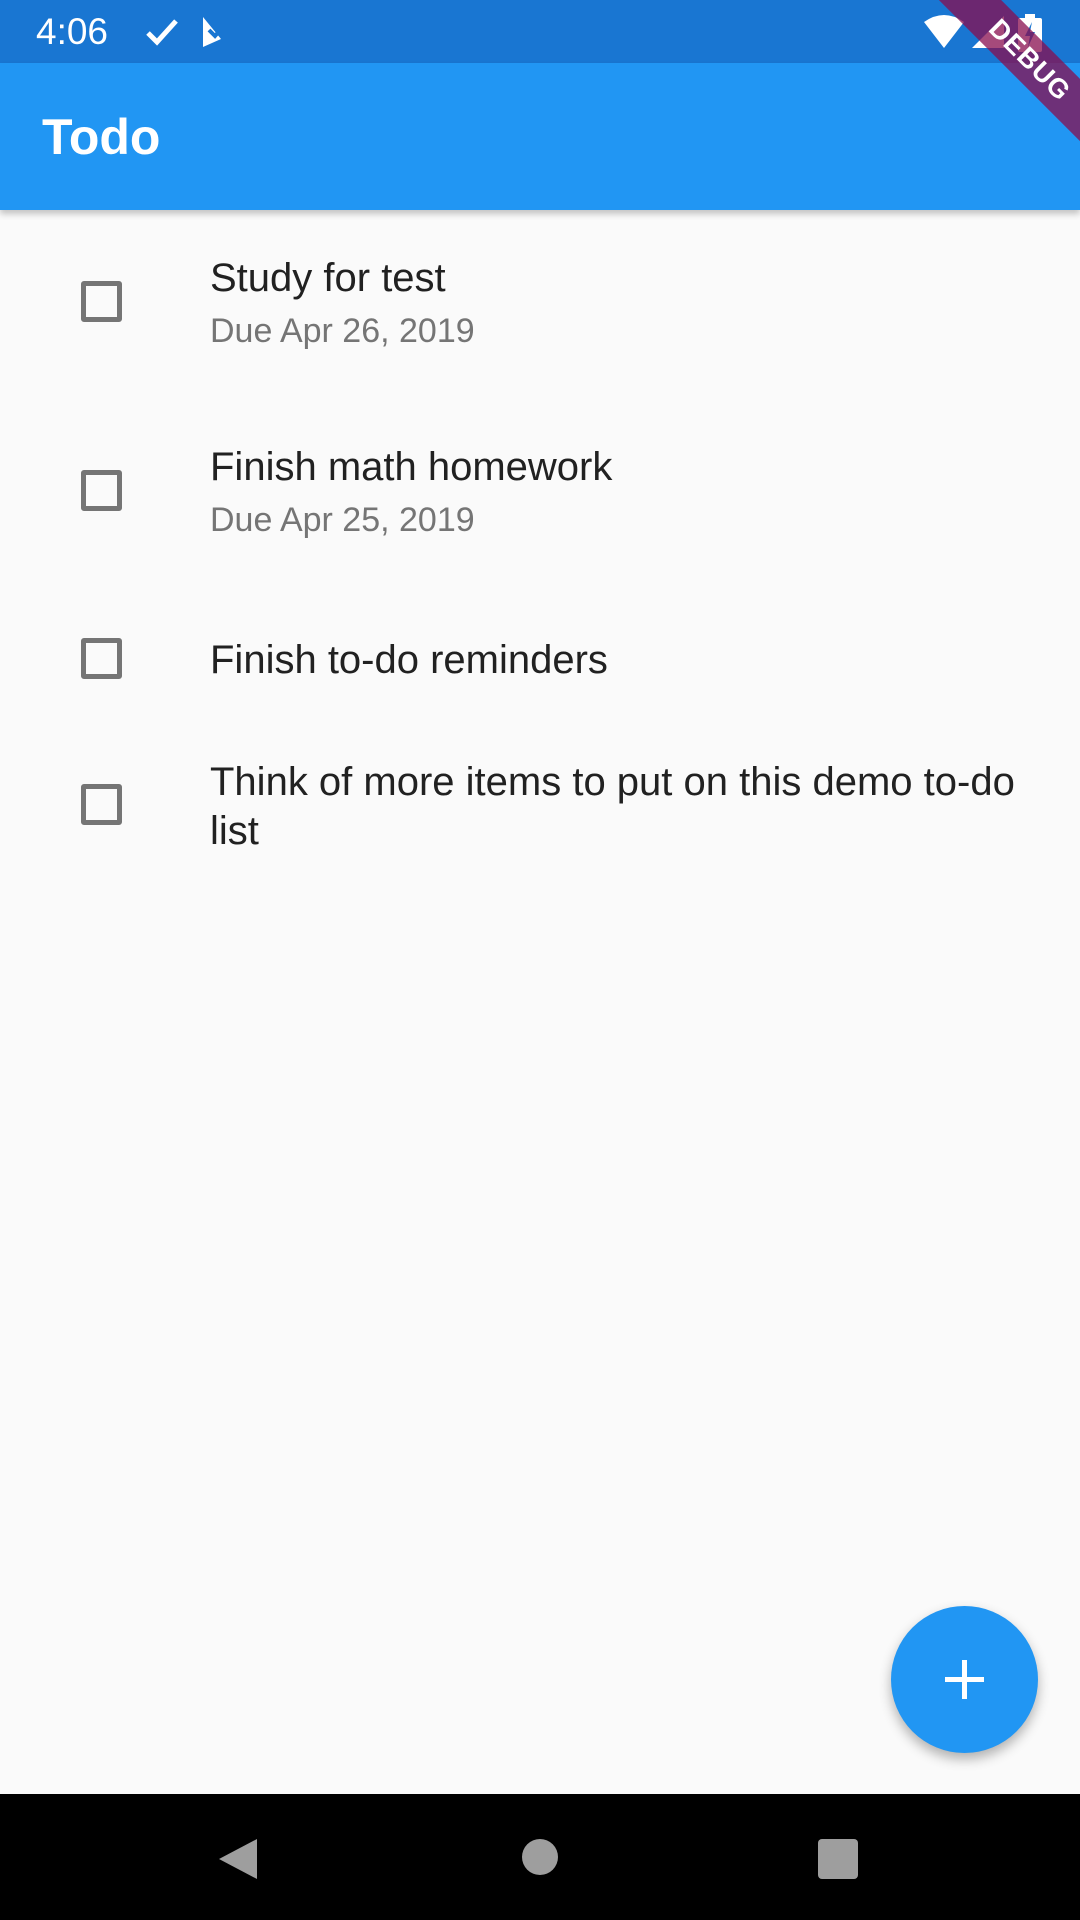  Describe the element at coordinates (1030, 35) in the screenshot. I see `battery-icon` at that location.